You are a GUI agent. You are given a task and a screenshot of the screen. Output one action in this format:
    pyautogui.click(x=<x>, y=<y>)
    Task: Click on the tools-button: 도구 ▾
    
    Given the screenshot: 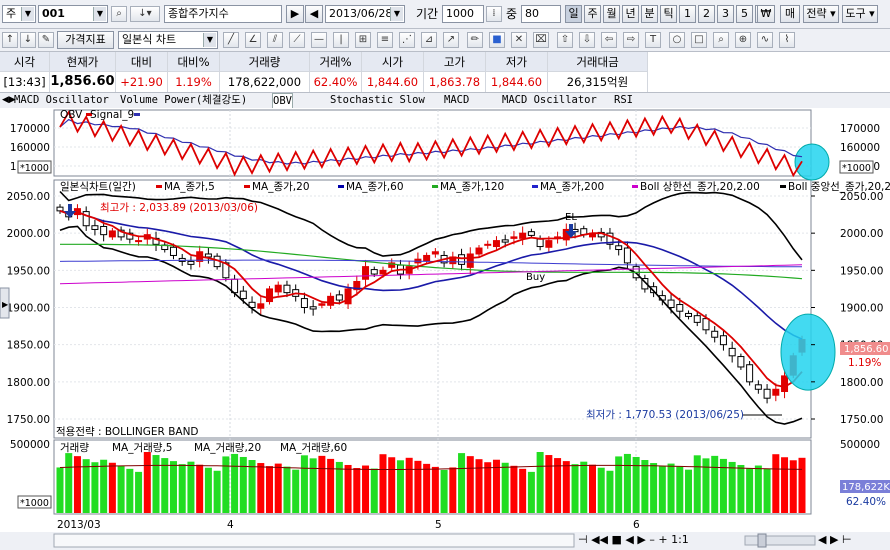 What is the action you would take?
    pyautogui.click(x=860, y=14)
    